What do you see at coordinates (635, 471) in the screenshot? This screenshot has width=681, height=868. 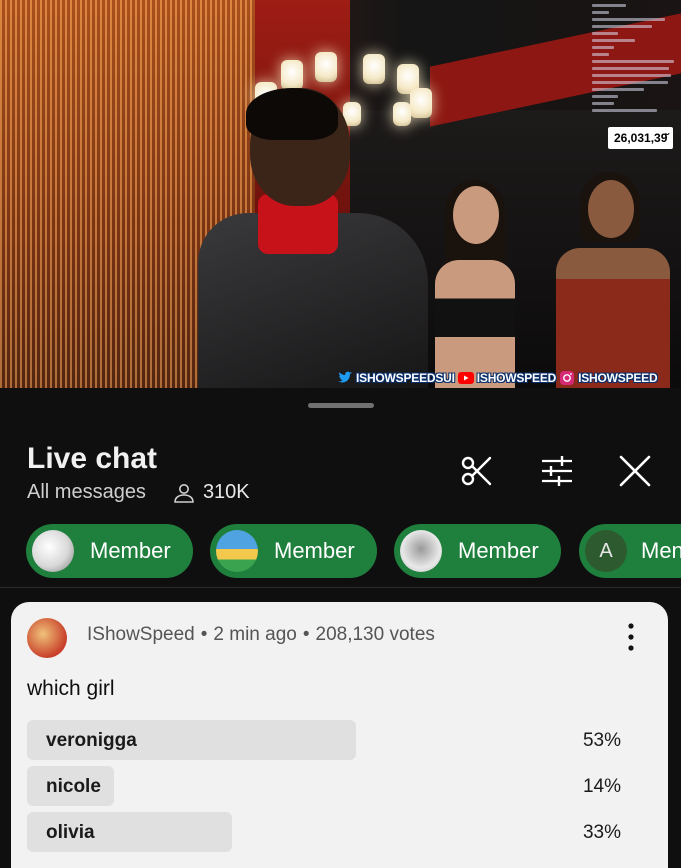 I see `close-icon` at bounding box center [635, 471].